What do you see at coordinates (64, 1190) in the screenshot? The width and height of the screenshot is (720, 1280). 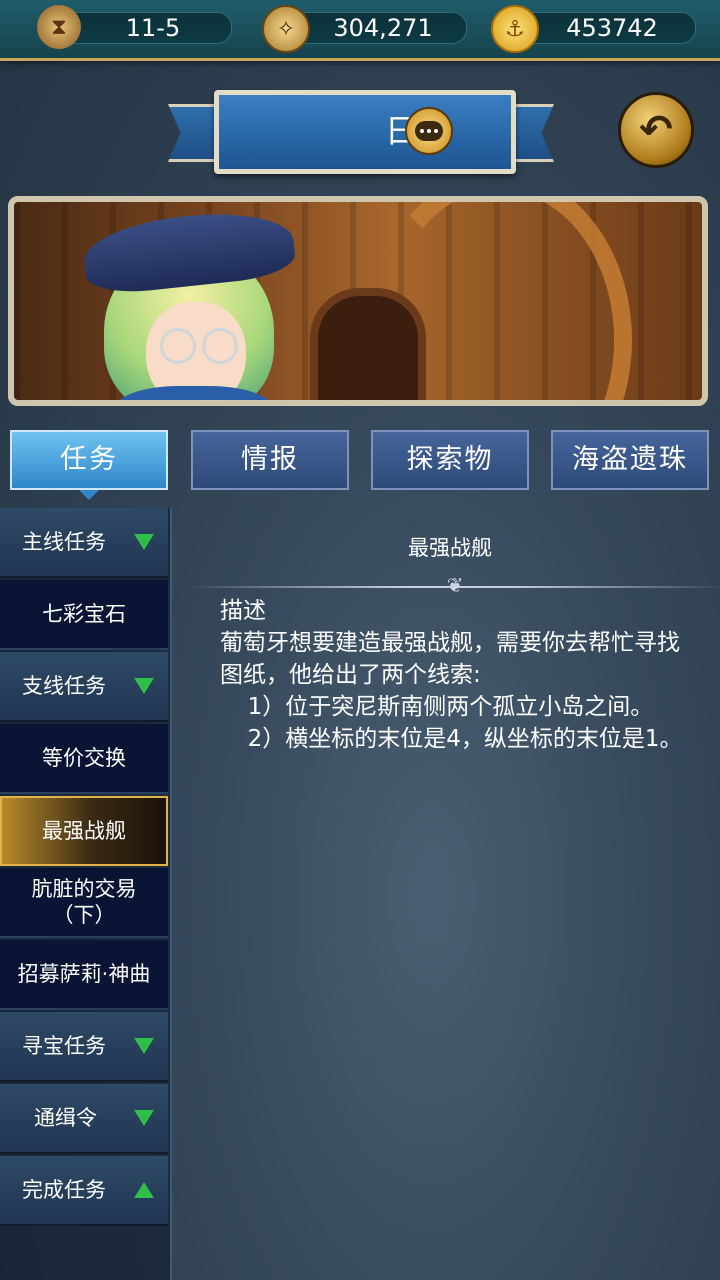 I see `category-label: 完成任务` at bounding box center [64, 1190].